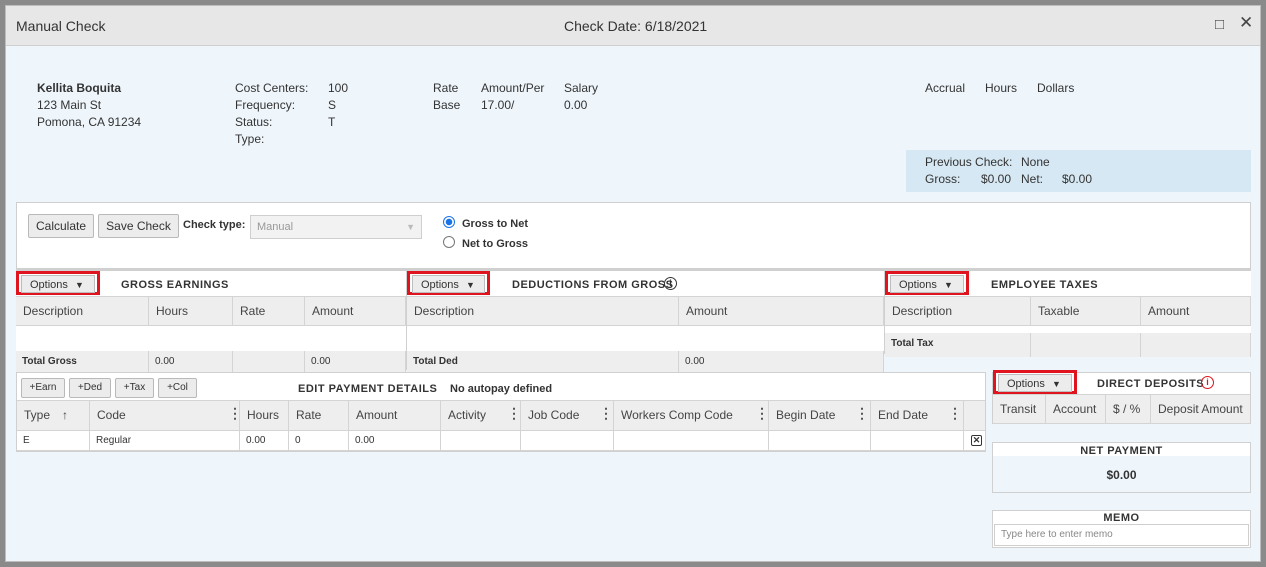 This screenshot has width=1266, height=567. I want to click on previous-gross-label: Gross:, so click(943, 179).